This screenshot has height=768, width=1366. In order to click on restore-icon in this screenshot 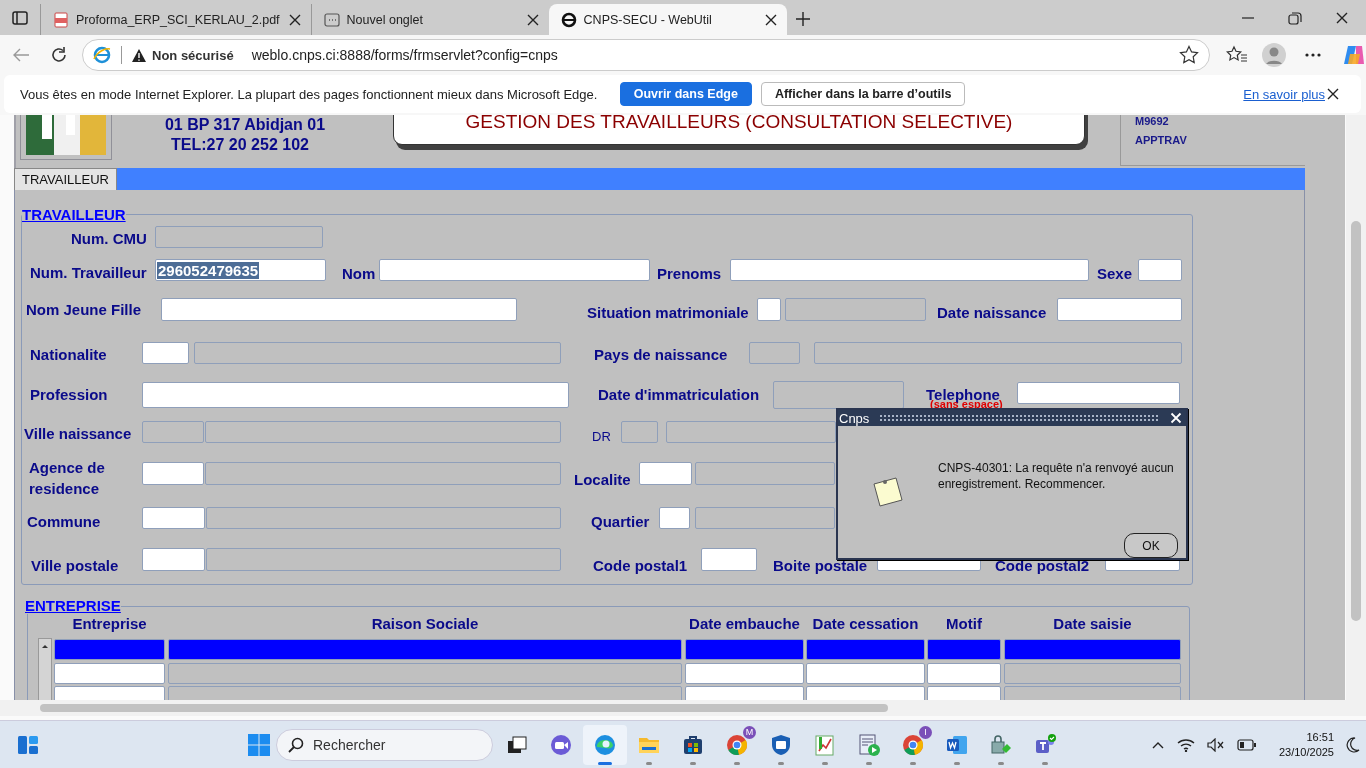, I will do `click(1295, 18)`.